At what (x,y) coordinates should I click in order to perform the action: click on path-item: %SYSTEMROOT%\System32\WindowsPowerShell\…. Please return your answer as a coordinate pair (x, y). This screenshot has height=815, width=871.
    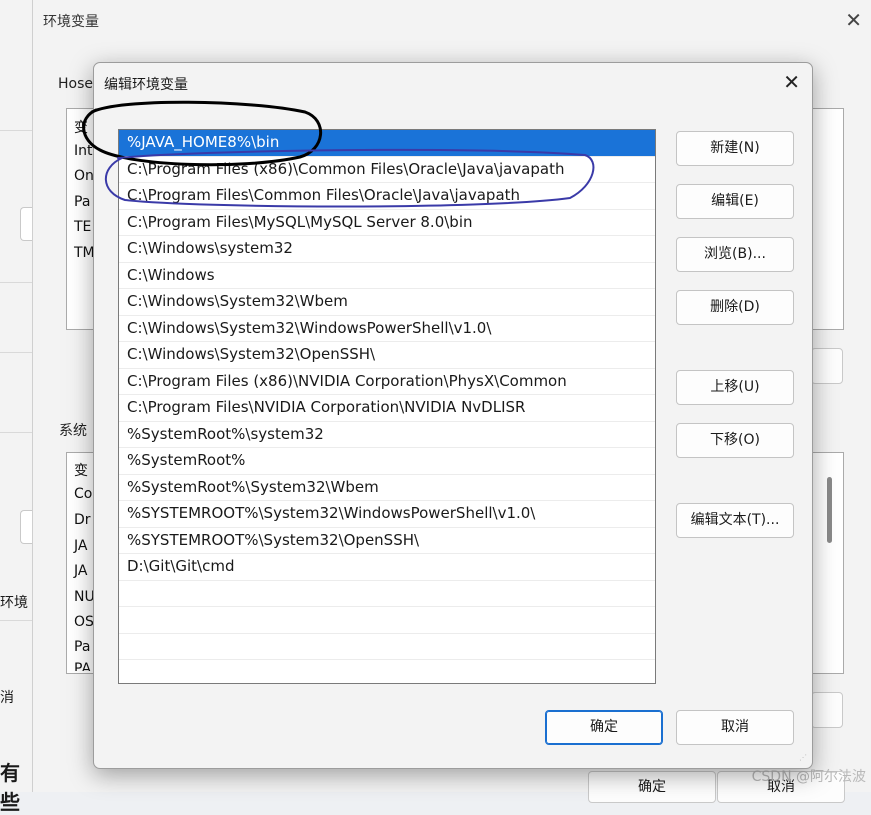
    Looking at the image, I should click on (387, 514).